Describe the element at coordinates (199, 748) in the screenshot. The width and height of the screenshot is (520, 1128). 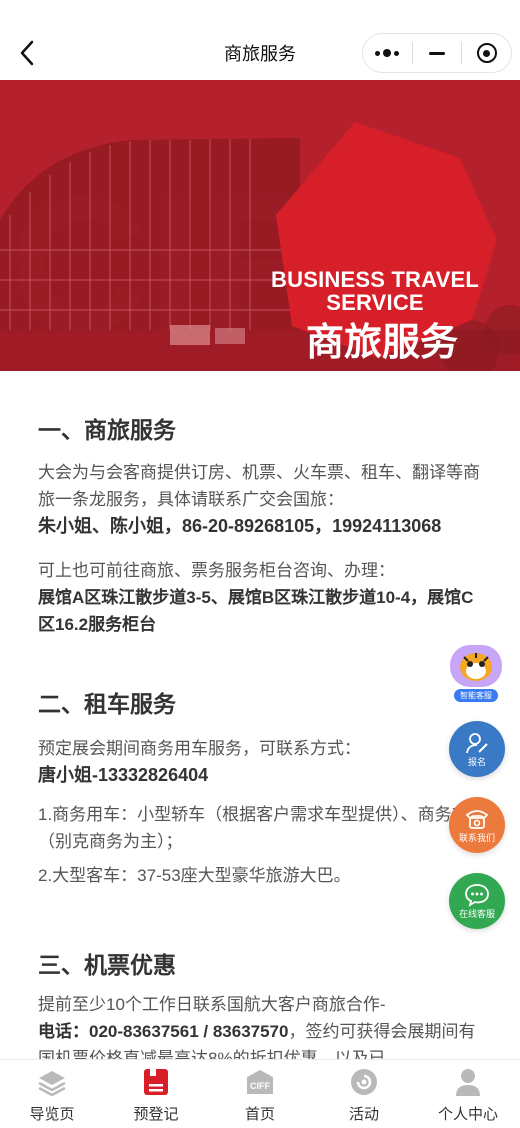
I see `section2-p1-text: 预定展会期间商务用车服务，可联系方式：` at that location.